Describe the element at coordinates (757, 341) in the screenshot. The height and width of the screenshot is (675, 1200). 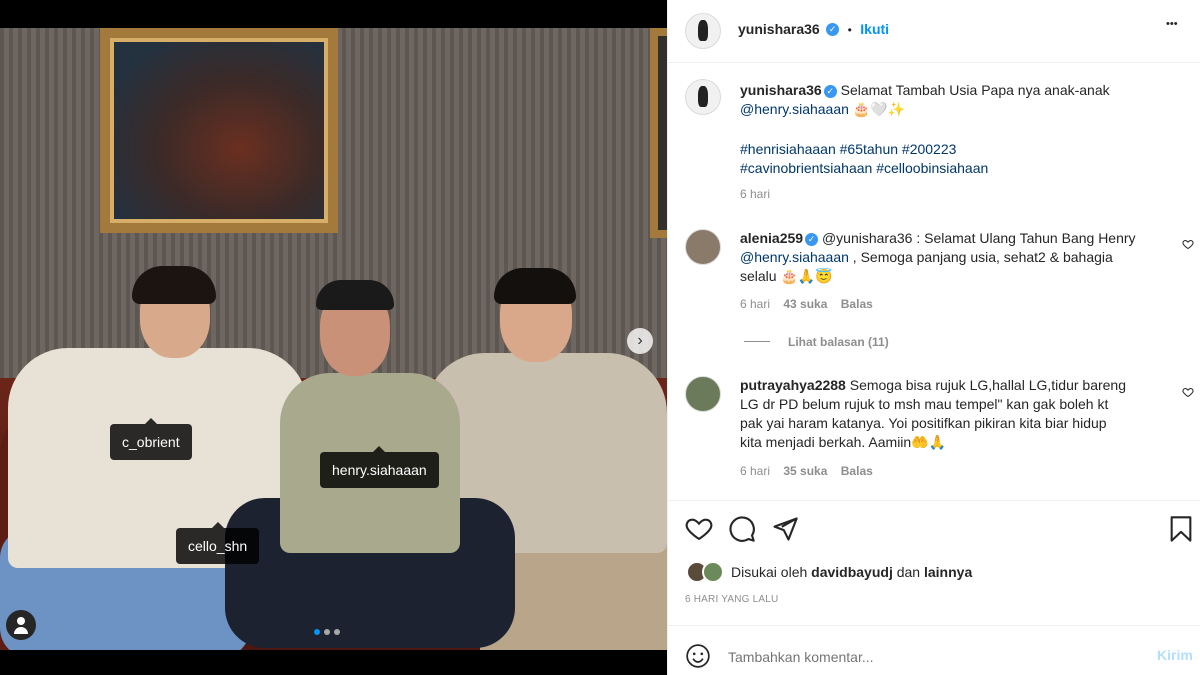
I see `replies-line` at that location.